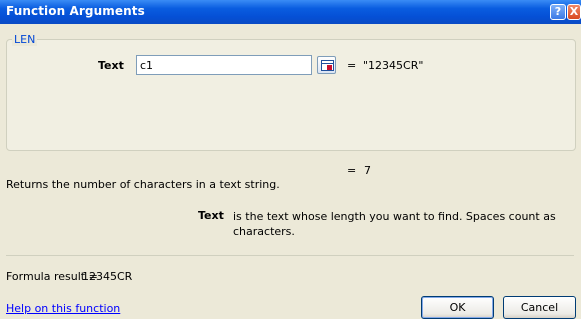  Describe the element at coordinates (211, 215) in the screenshot. I see `argument-help-label: Text` at that location.